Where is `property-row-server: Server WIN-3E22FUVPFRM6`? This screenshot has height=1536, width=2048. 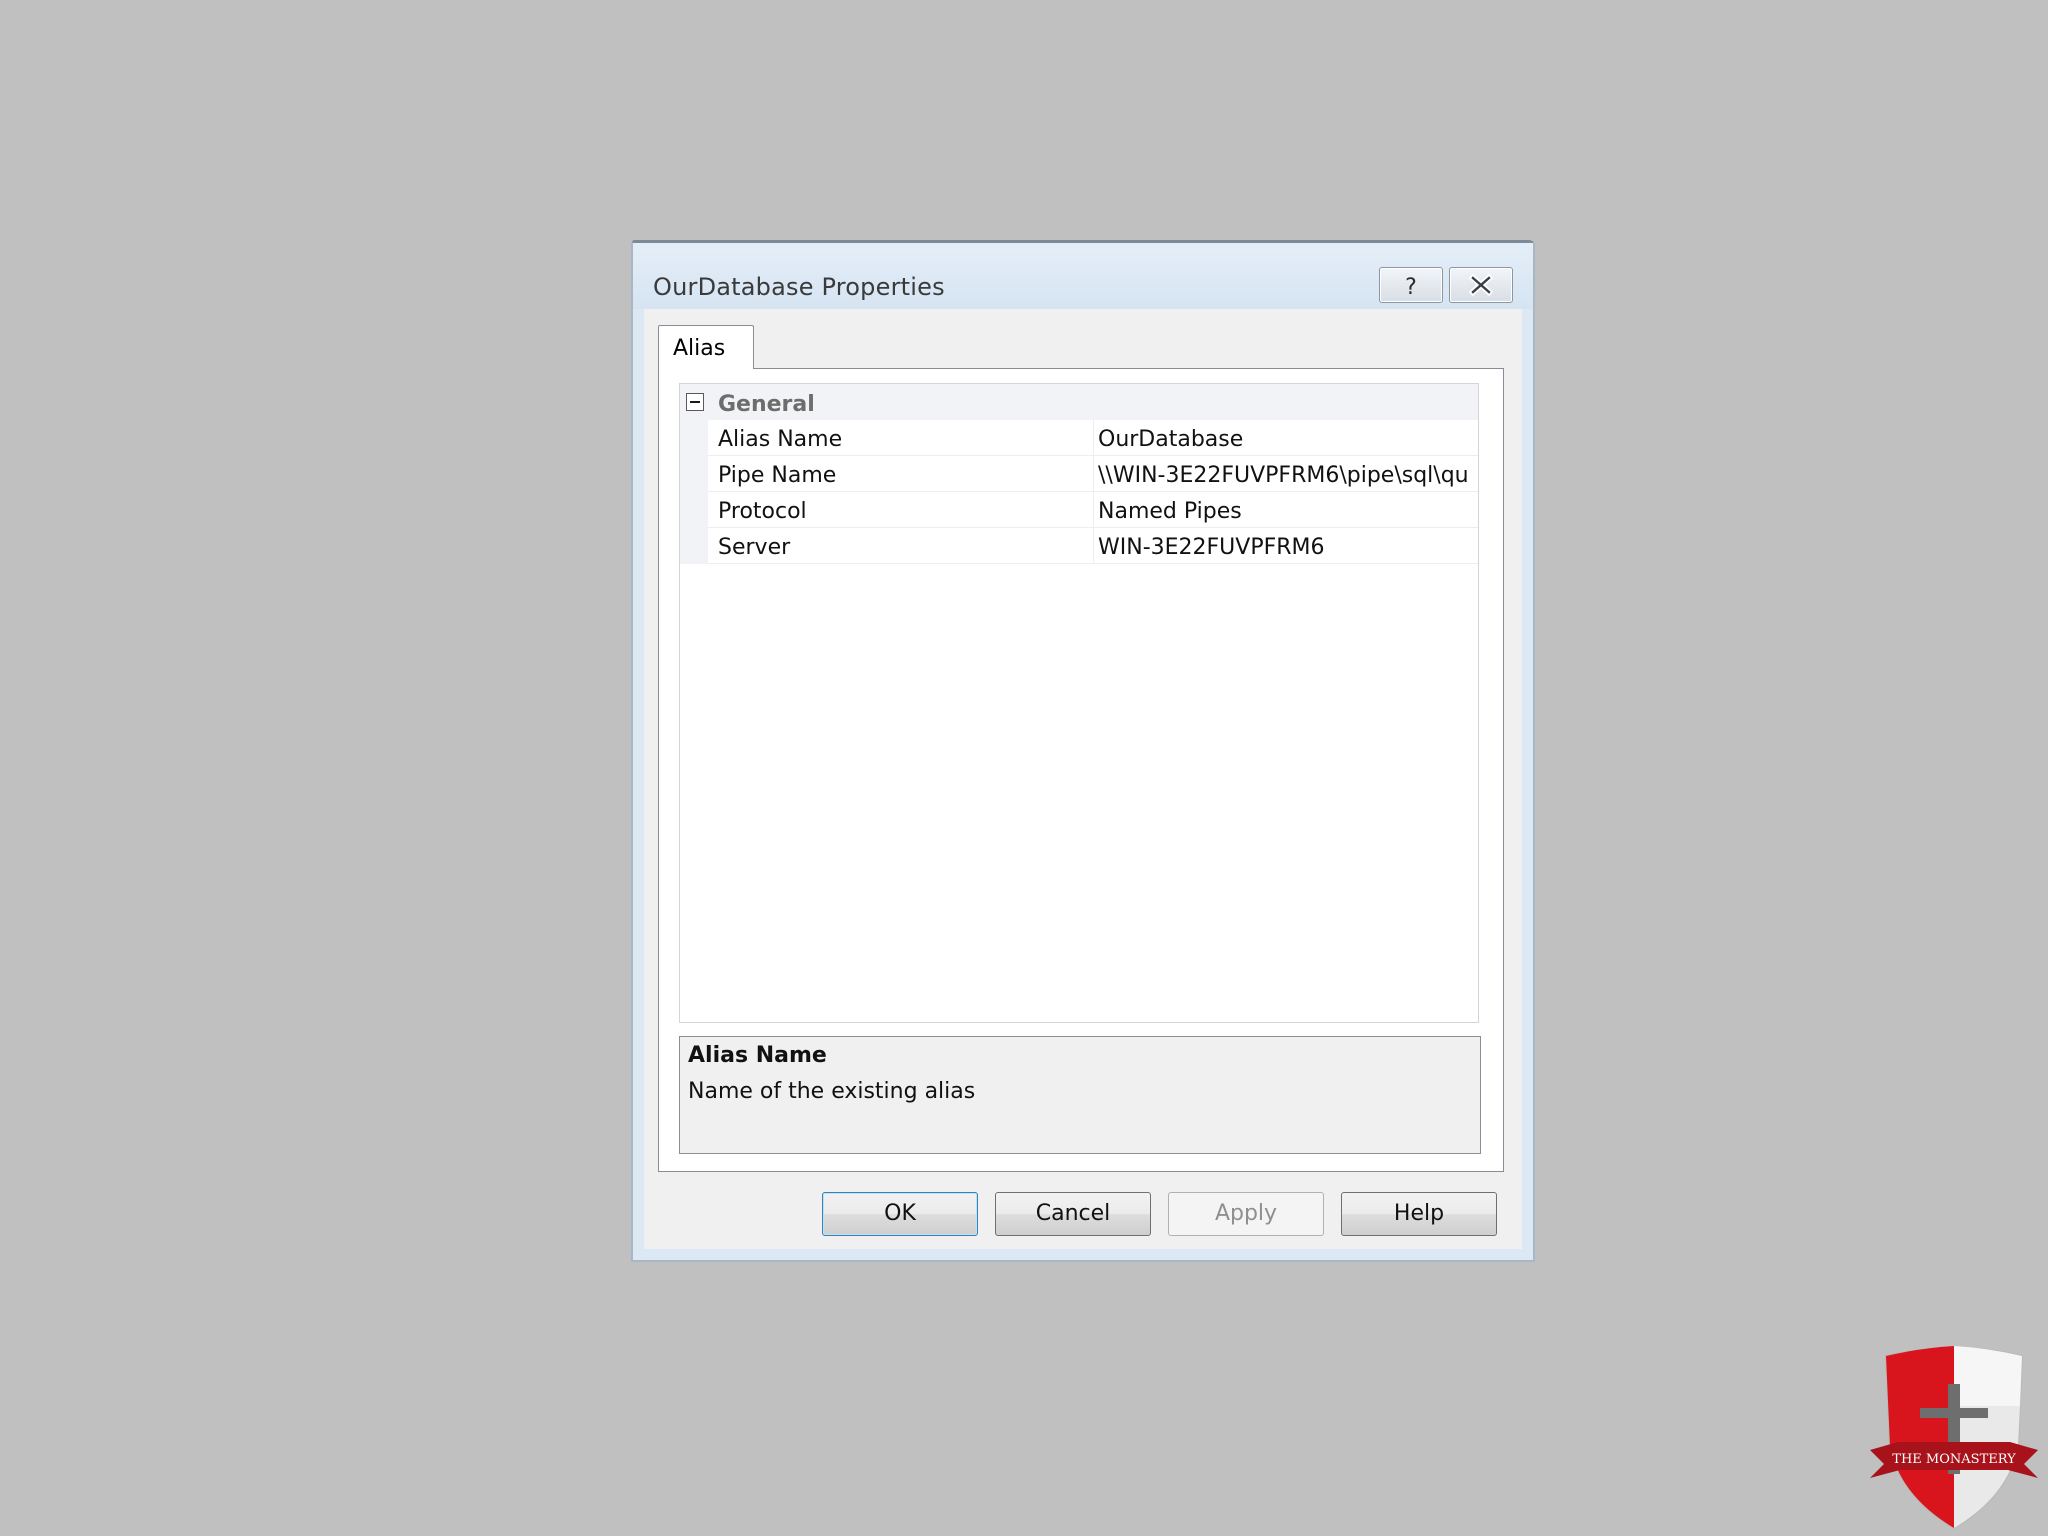 property-row-server: Server WIN-3E22FUVPFRM6 is located at coordinates (1093, 546).